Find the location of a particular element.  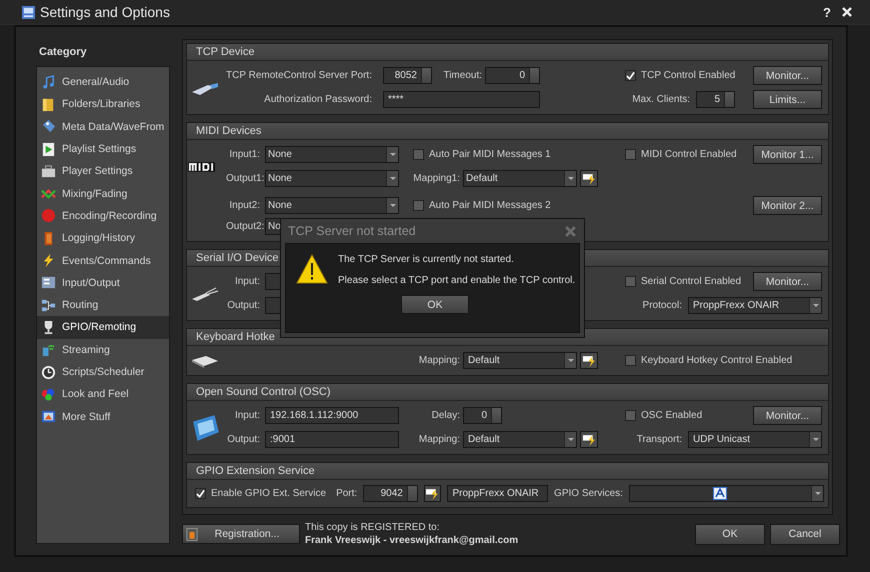

category-item: Scripts/Scheduler is located at coordinates (103, 372).